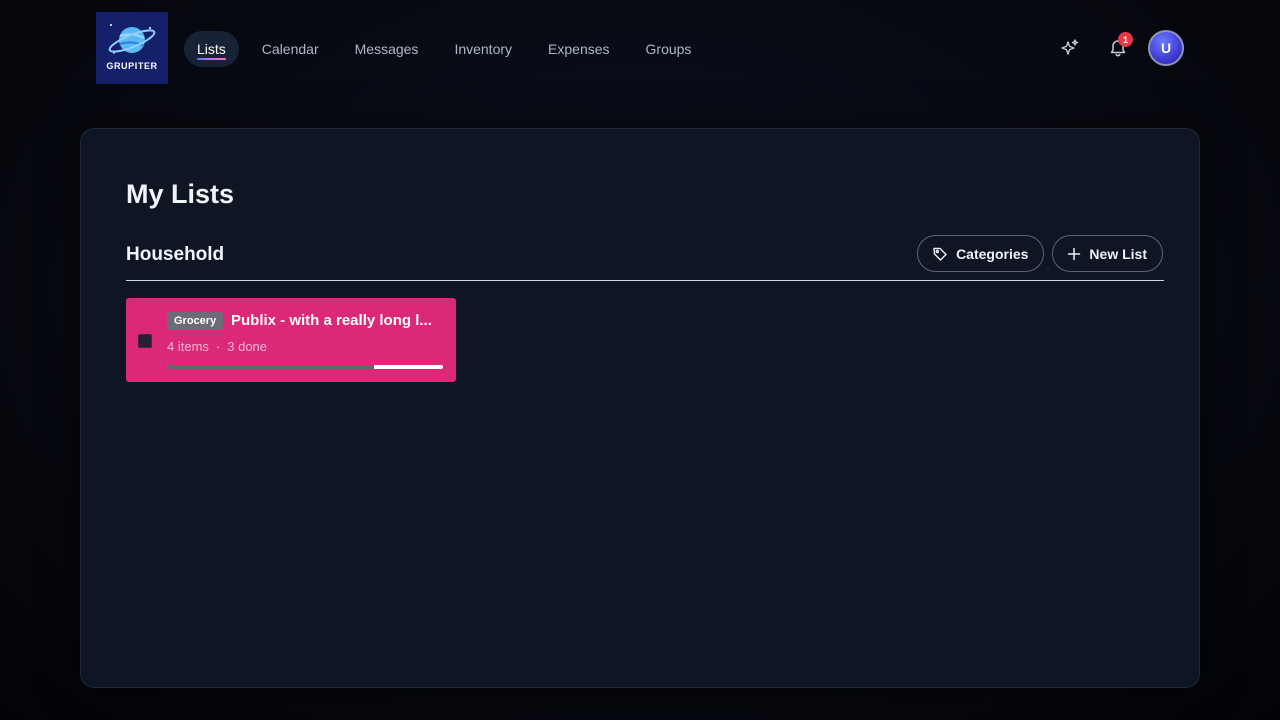 This screenshot has width=1280, height=720. Describe the element at coordinates (145, 341) in the screenshot. I see `list-checkbox` at that location.